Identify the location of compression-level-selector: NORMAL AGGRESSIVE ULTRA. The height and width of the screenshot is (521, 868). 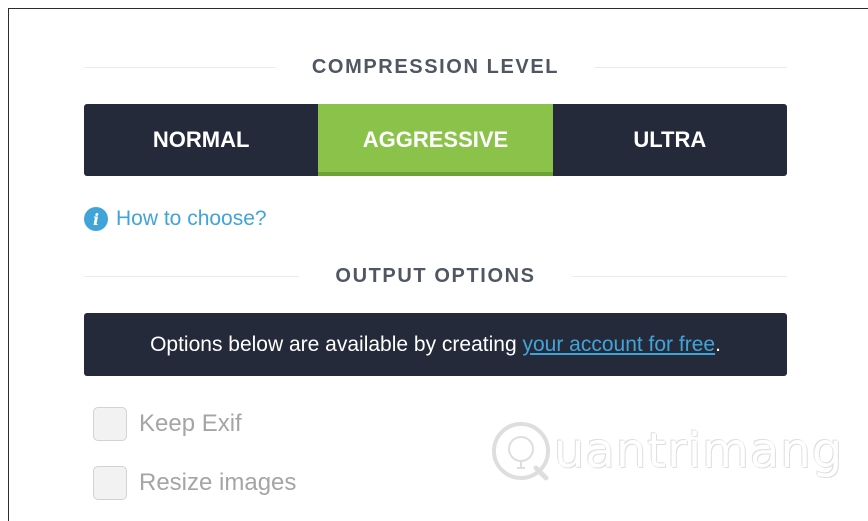
(435, 140).